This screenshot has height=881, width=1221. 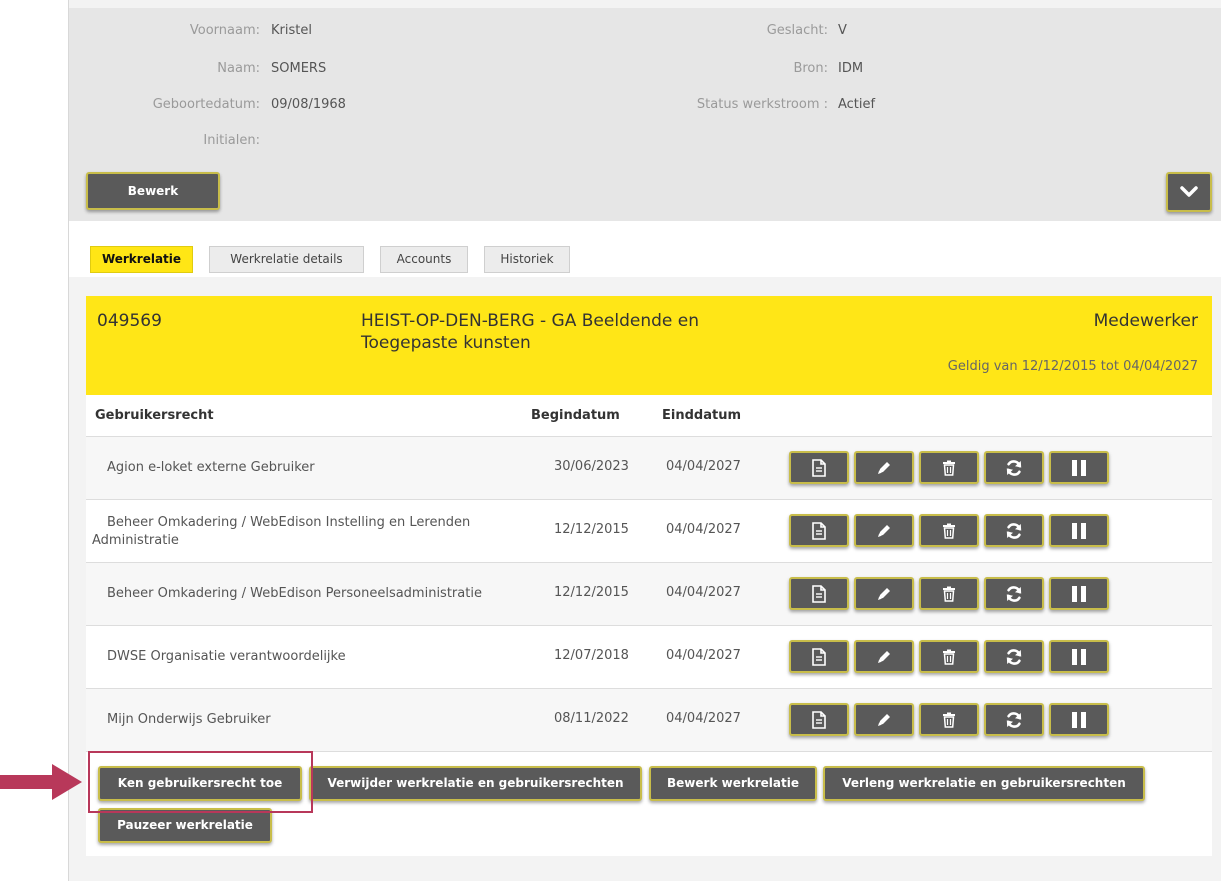 What do you see at coordinates (185, 825) in the screenshot?
I see `pauzeer-werkrelatie-button: Pauzeer werkrelatie` at bounding box center [185, 825].